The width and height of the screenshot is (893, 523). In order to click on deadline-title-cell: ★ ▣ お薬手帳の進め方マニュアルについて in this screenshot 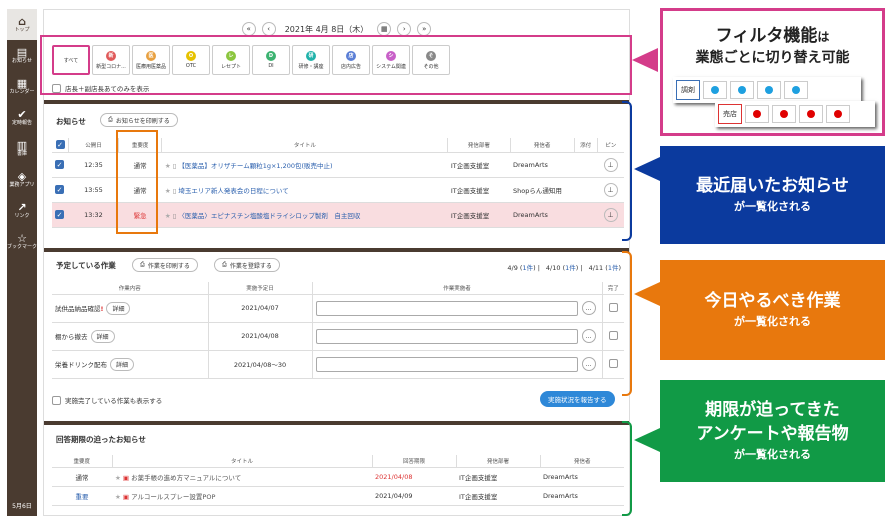, I will do `click(242, 477)`.